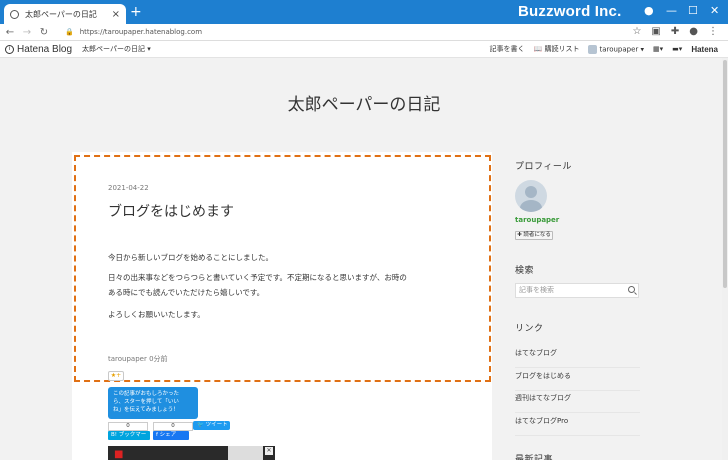  Describe the element at coordinates (364, 102) in the screenshot. I see `blog-title: 太郎ペーパーの日記` at that location.